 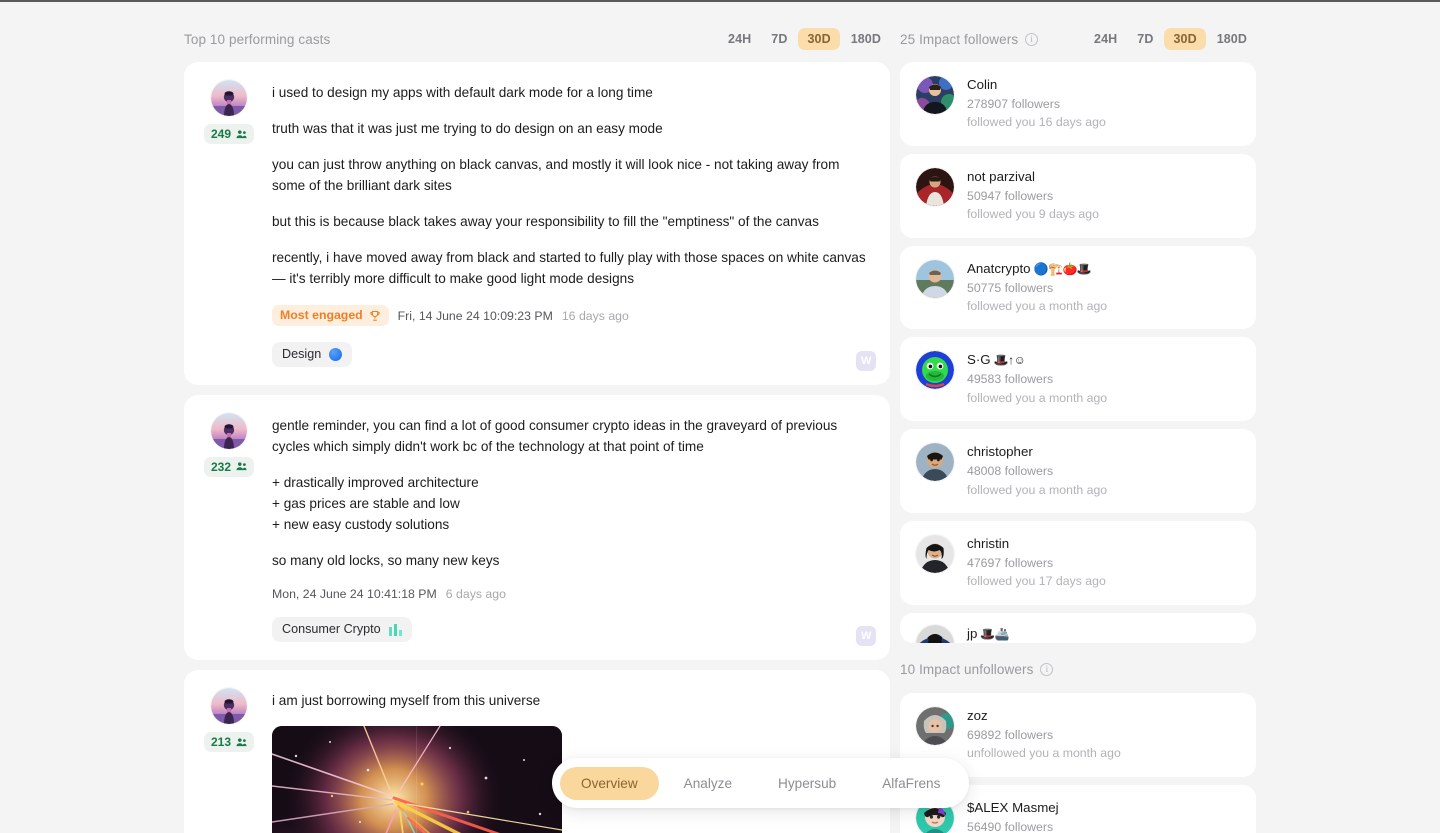 I want to click on casts-range-7d: 7D, so click(x=779, y=39).